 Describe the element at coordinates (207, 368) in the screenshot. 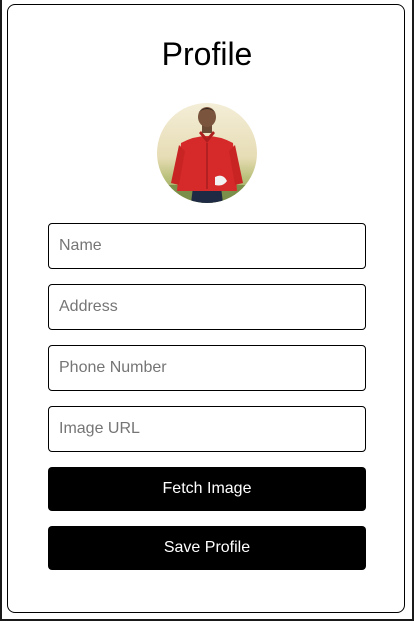

I see `phone-number-field` at that location.